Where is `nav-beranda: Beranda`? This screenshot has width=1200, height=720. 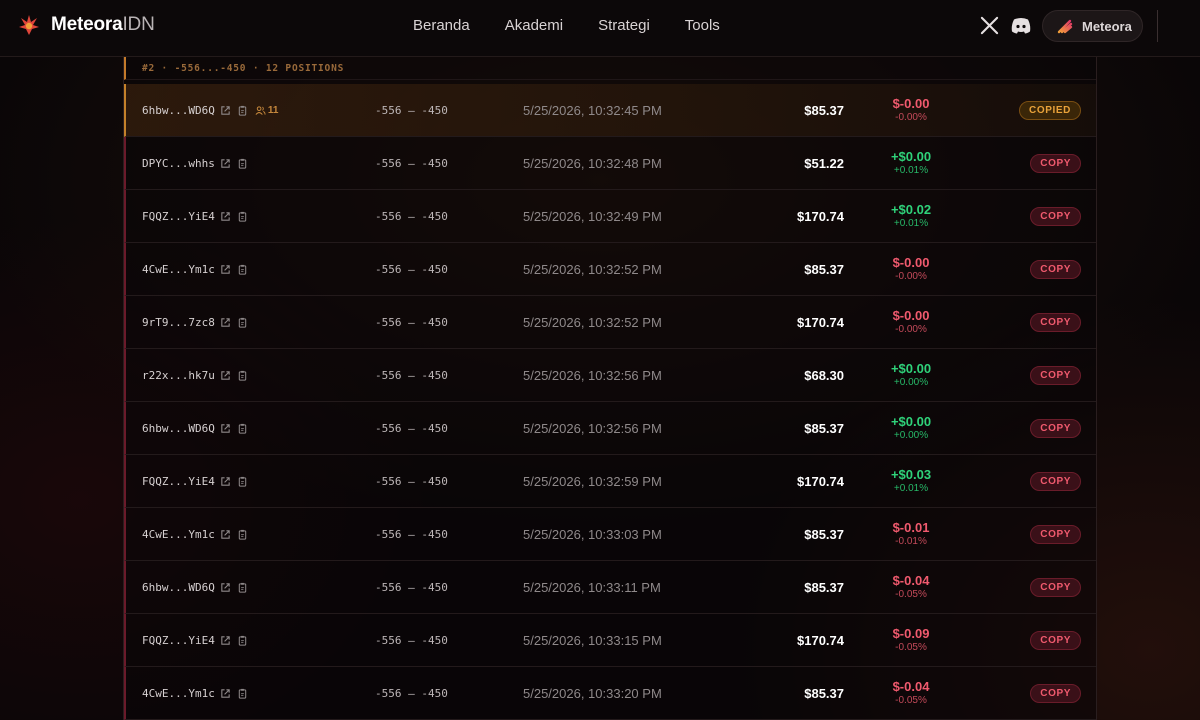
nav-beranda: Beranda is located at coordinates (441, 25).